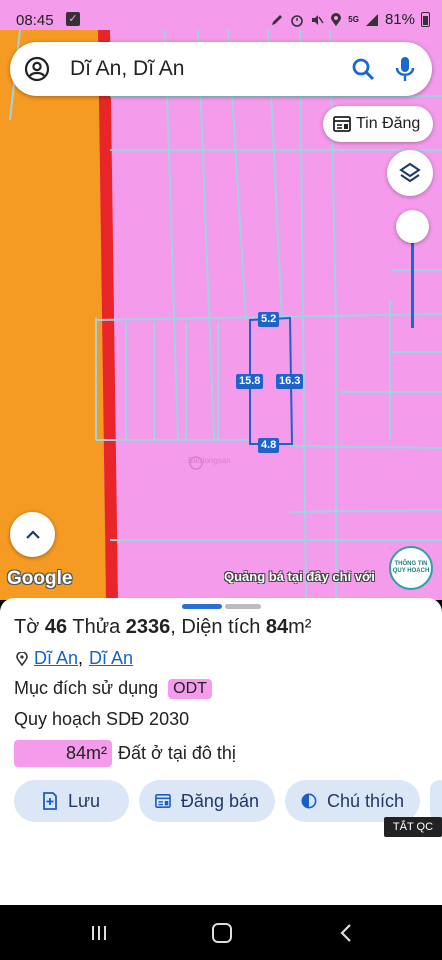 This screenshot has height=960, width=442. I want to click on tin-dang-button: Tin Đăng, so click(378, 124).